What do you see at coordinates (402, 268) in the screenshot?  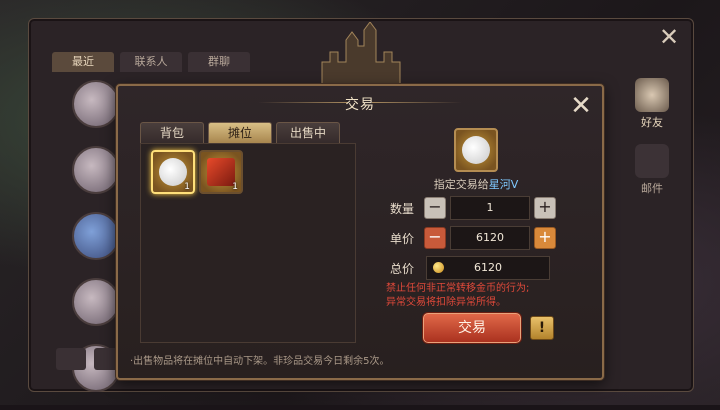 I see `total-label: 总价` at bounding box center [402, 268].